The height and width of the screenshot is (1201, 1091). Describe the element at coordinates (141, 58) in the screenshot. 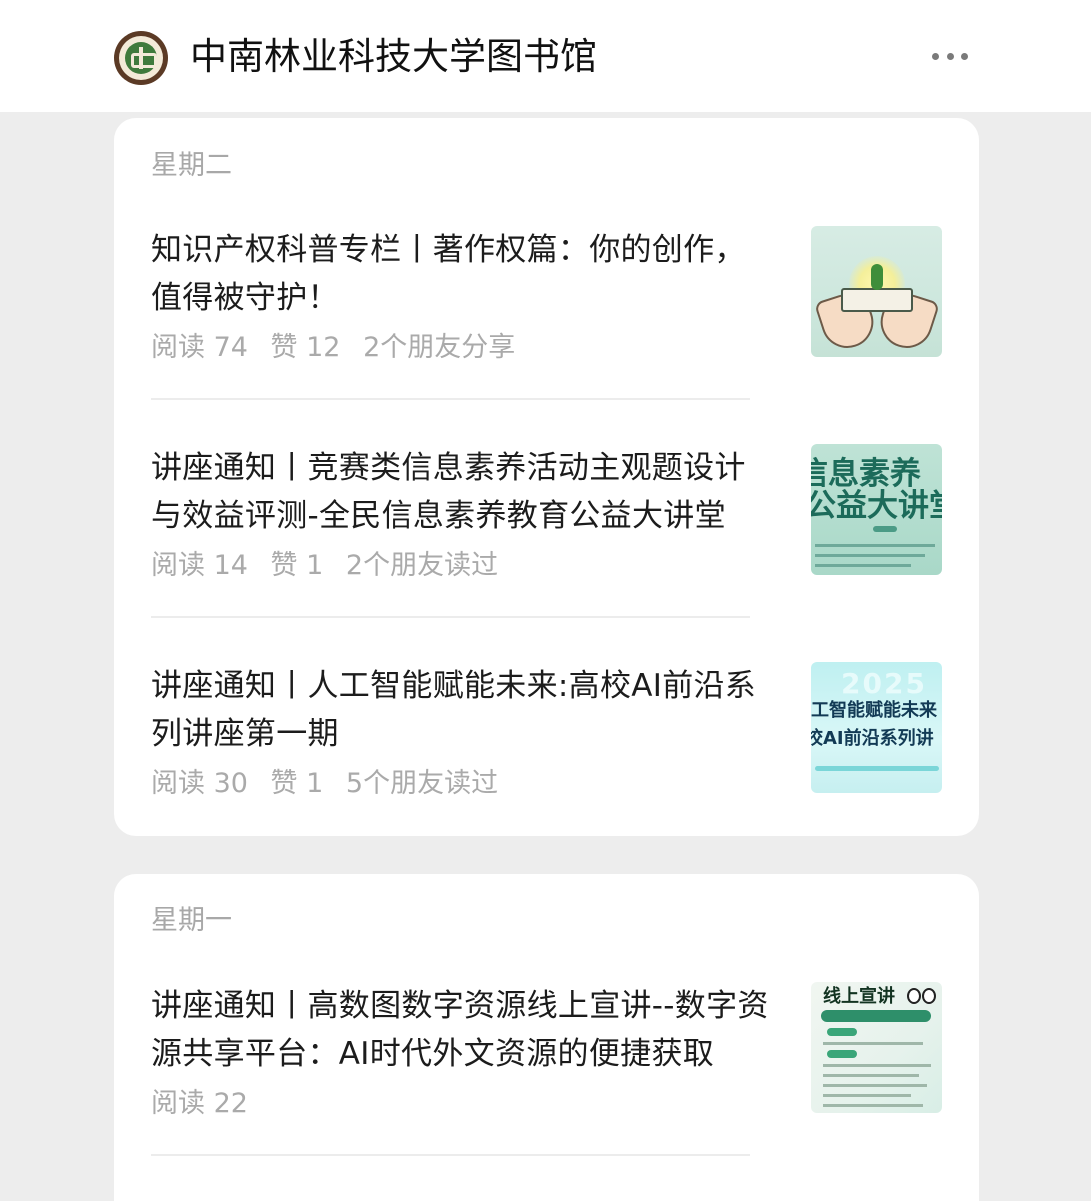

I see `university-seal-logo-icon` at that location.